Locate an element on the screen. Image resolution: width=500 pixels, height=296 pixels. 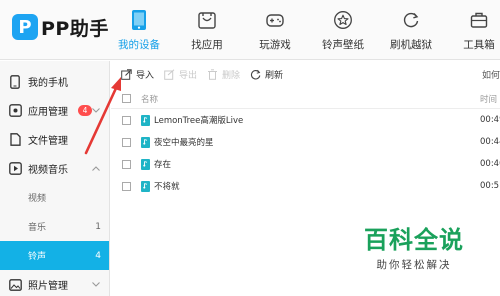
watermark-title: 百科全说 is located at coordinates (414, 240).